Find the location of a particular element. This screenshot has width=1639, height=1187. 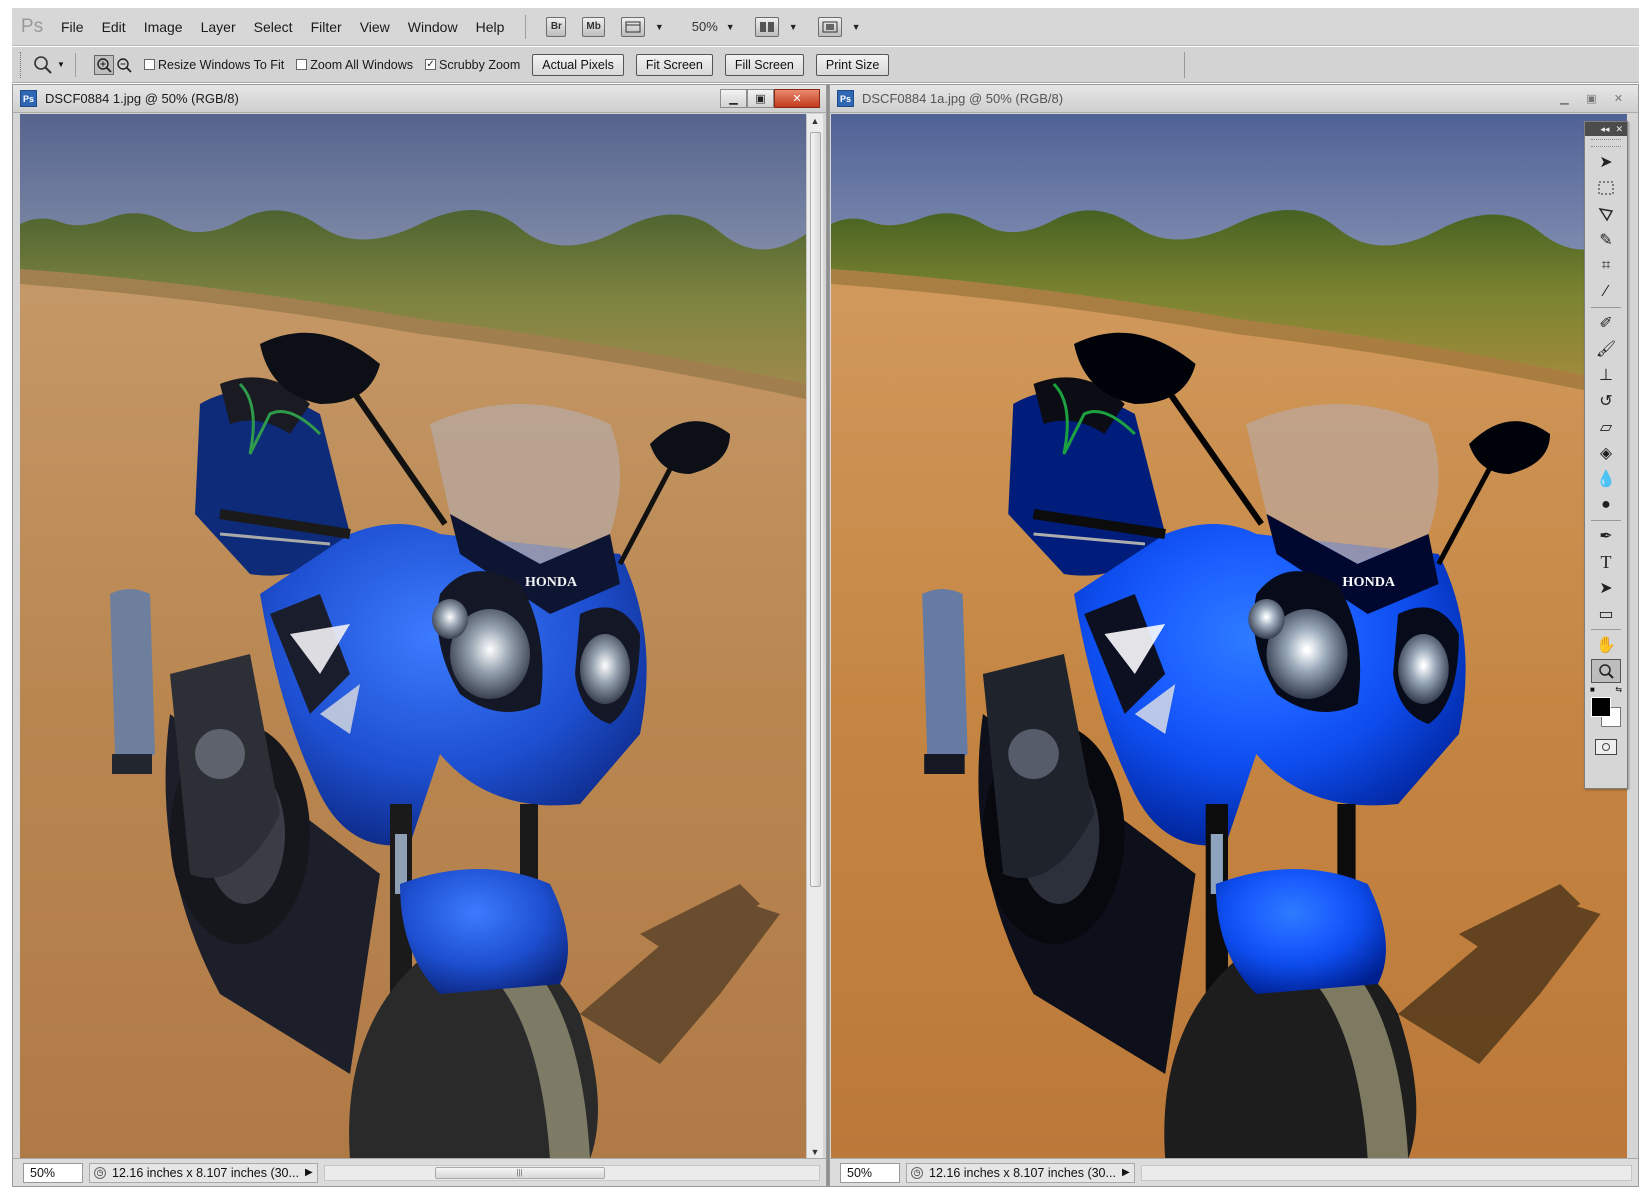

menu-edit: Edit is located at coordinates (114, 27).